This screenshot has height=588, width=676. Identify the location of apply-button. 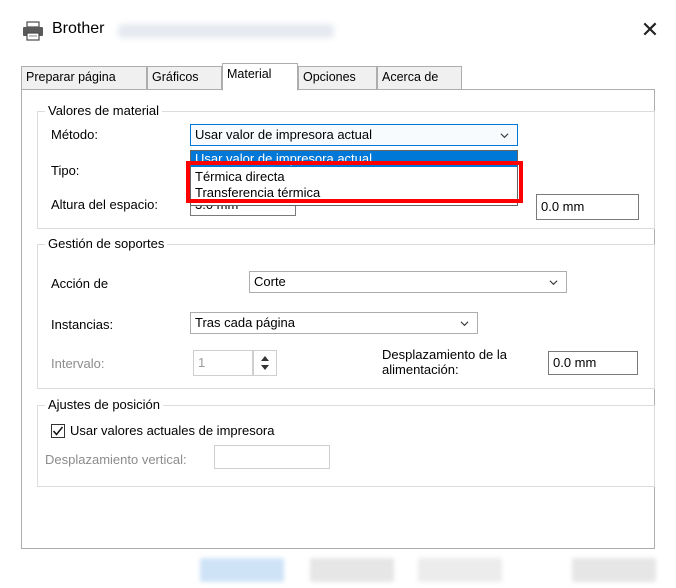
(460, 570).